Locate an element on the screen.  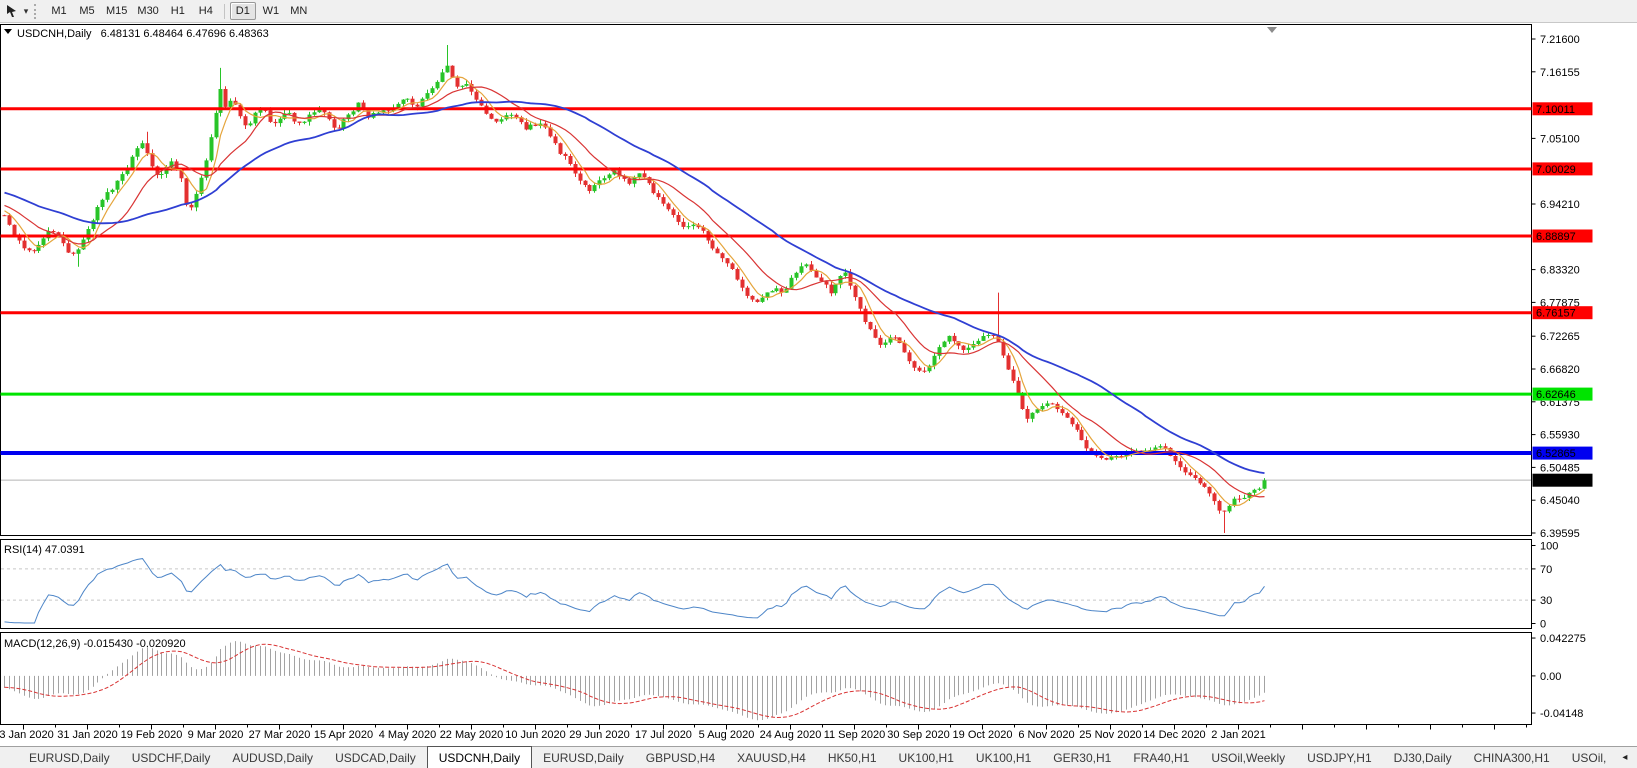
tab-xauusd-h4: XAUUSD,H4 is located at coordinates (771, 757).